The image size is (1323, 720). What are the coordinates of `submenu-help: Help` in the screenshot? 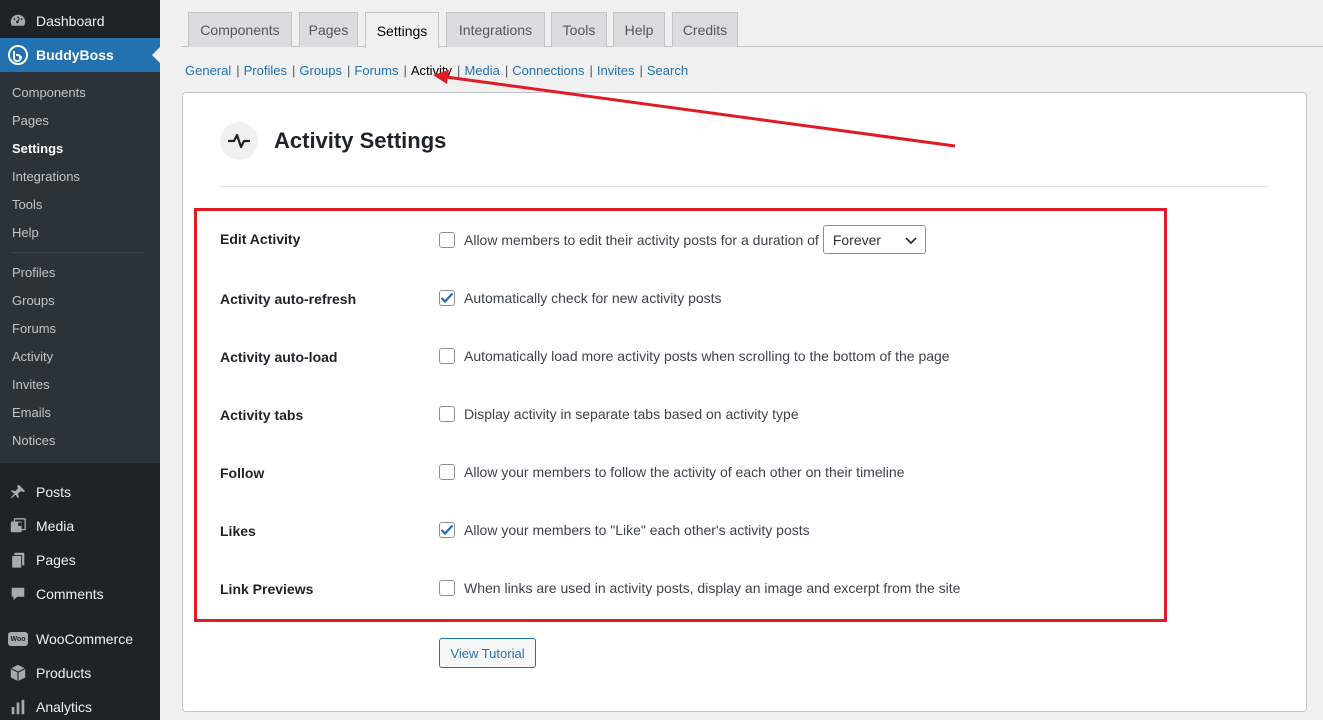 It's located at (80, 233).